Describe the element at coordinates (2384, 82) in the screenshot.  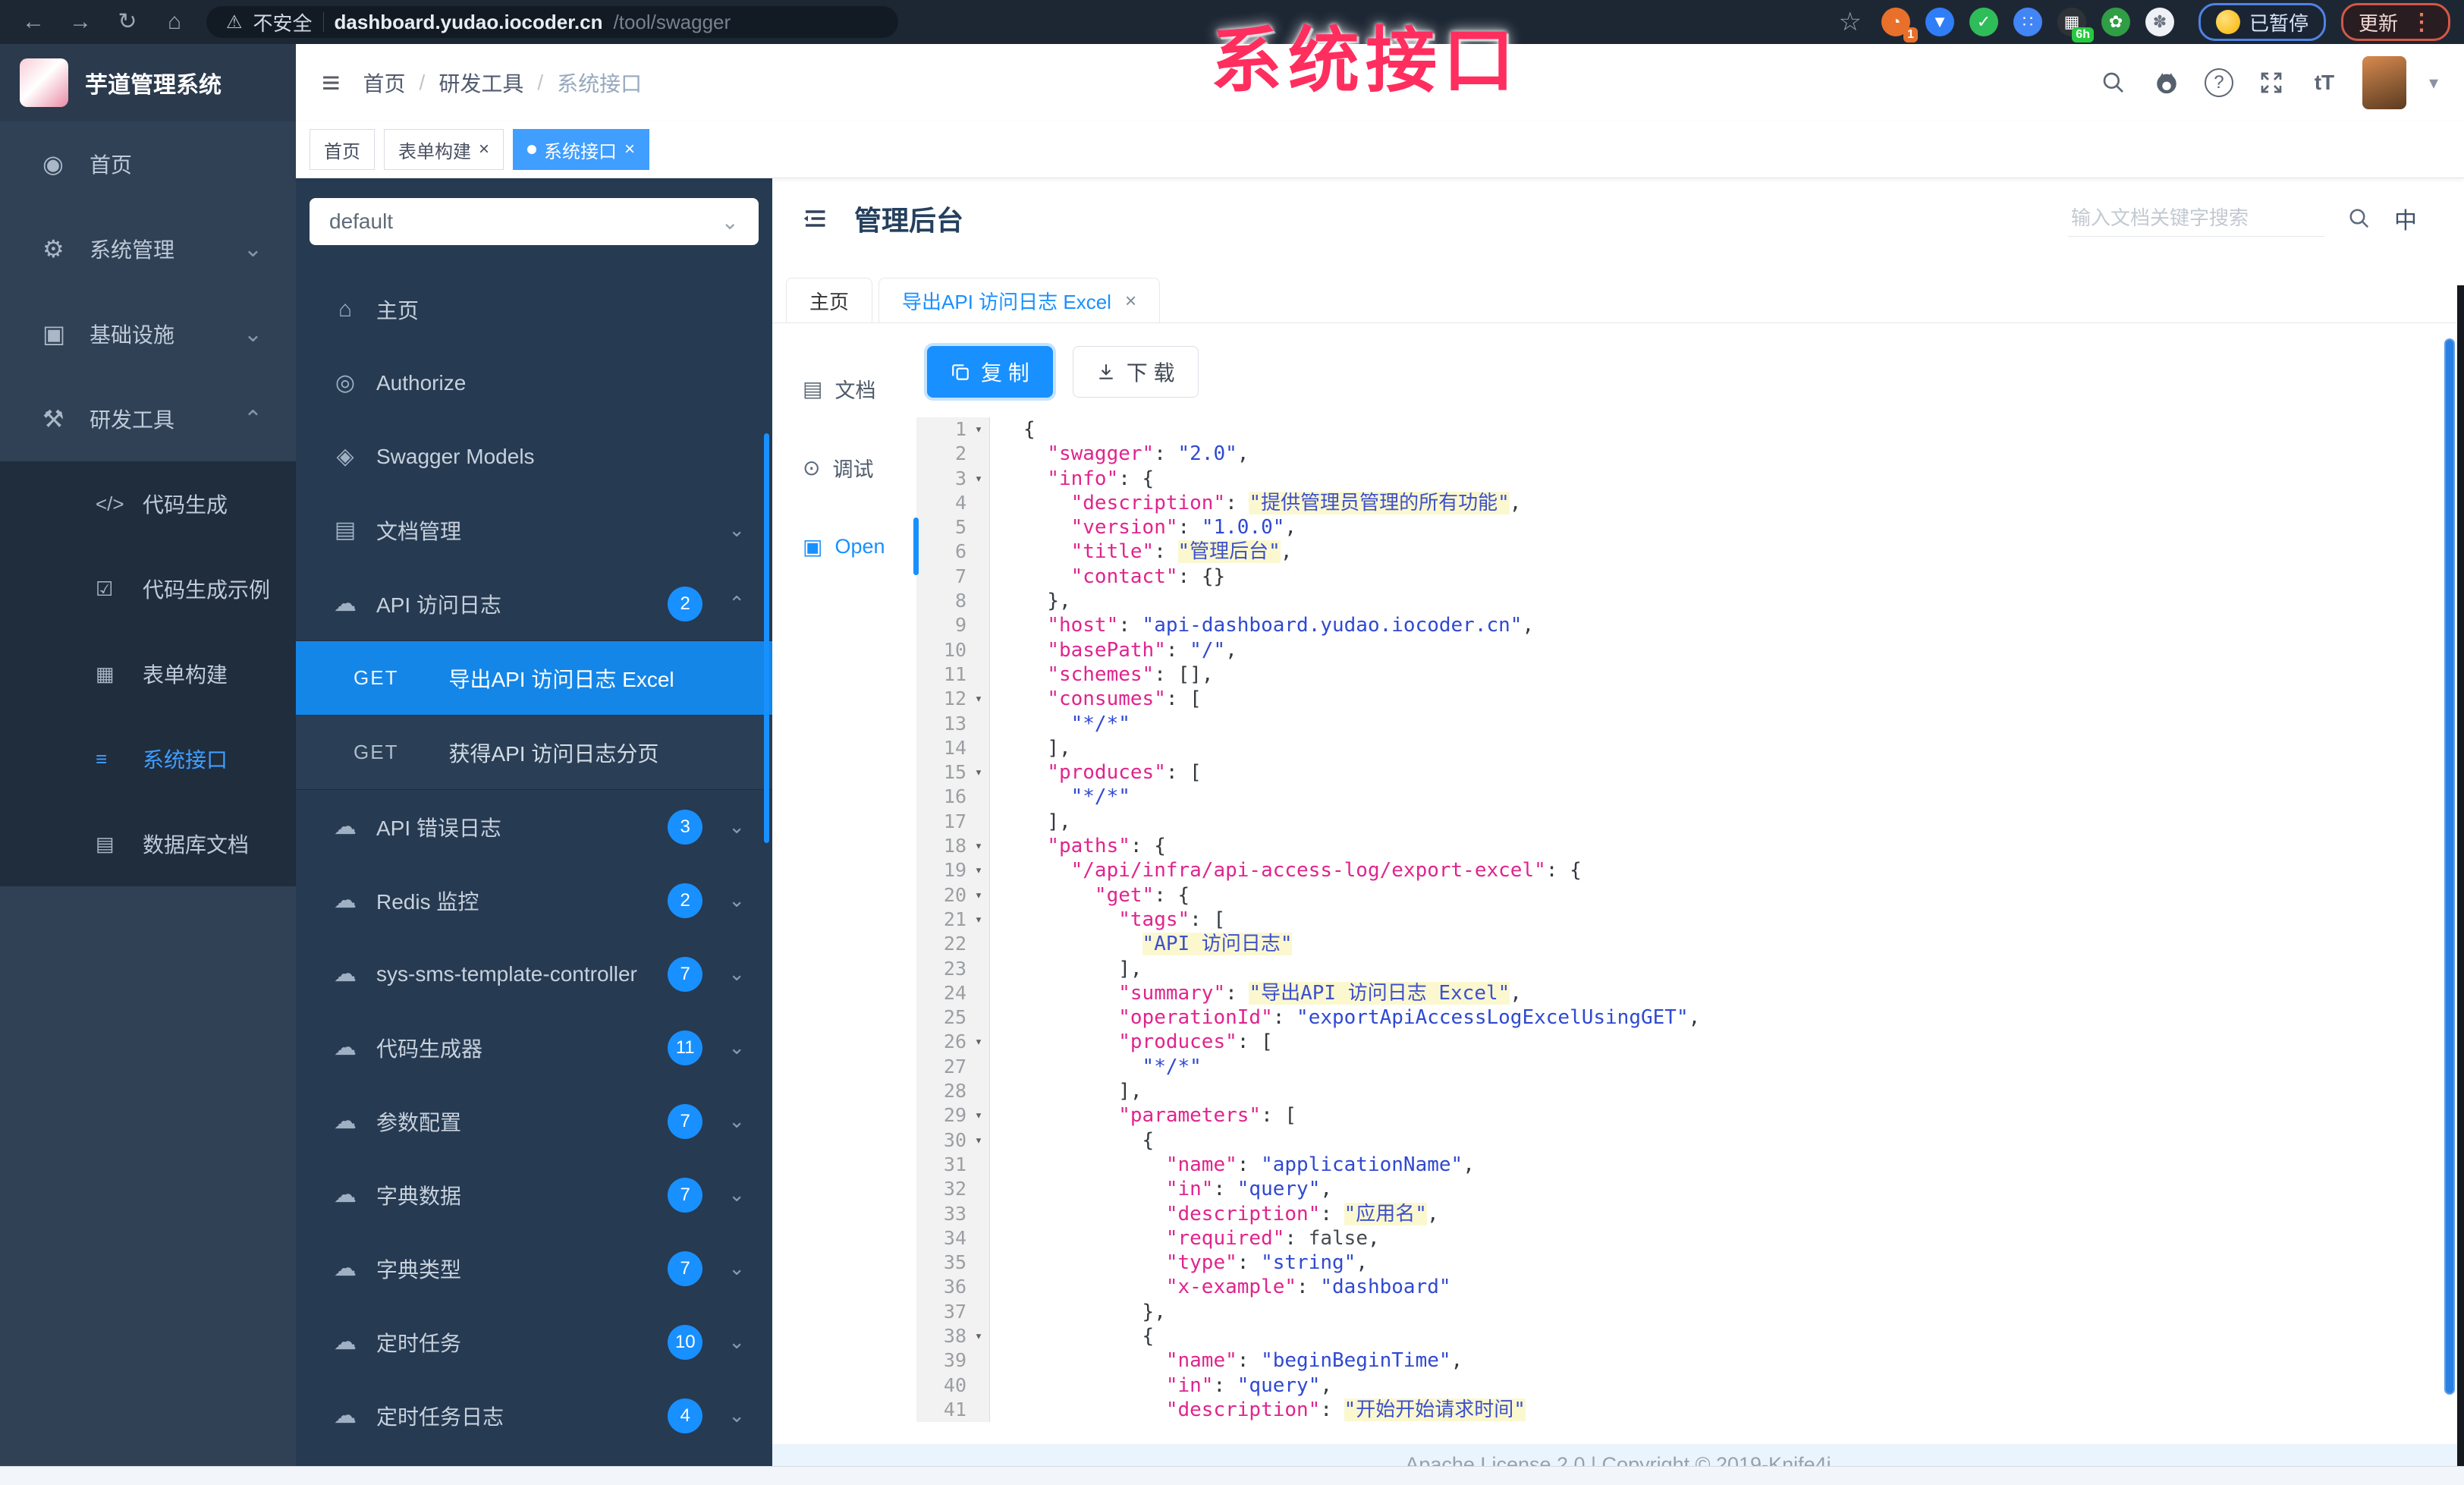
I see `user-avatar` at that location.